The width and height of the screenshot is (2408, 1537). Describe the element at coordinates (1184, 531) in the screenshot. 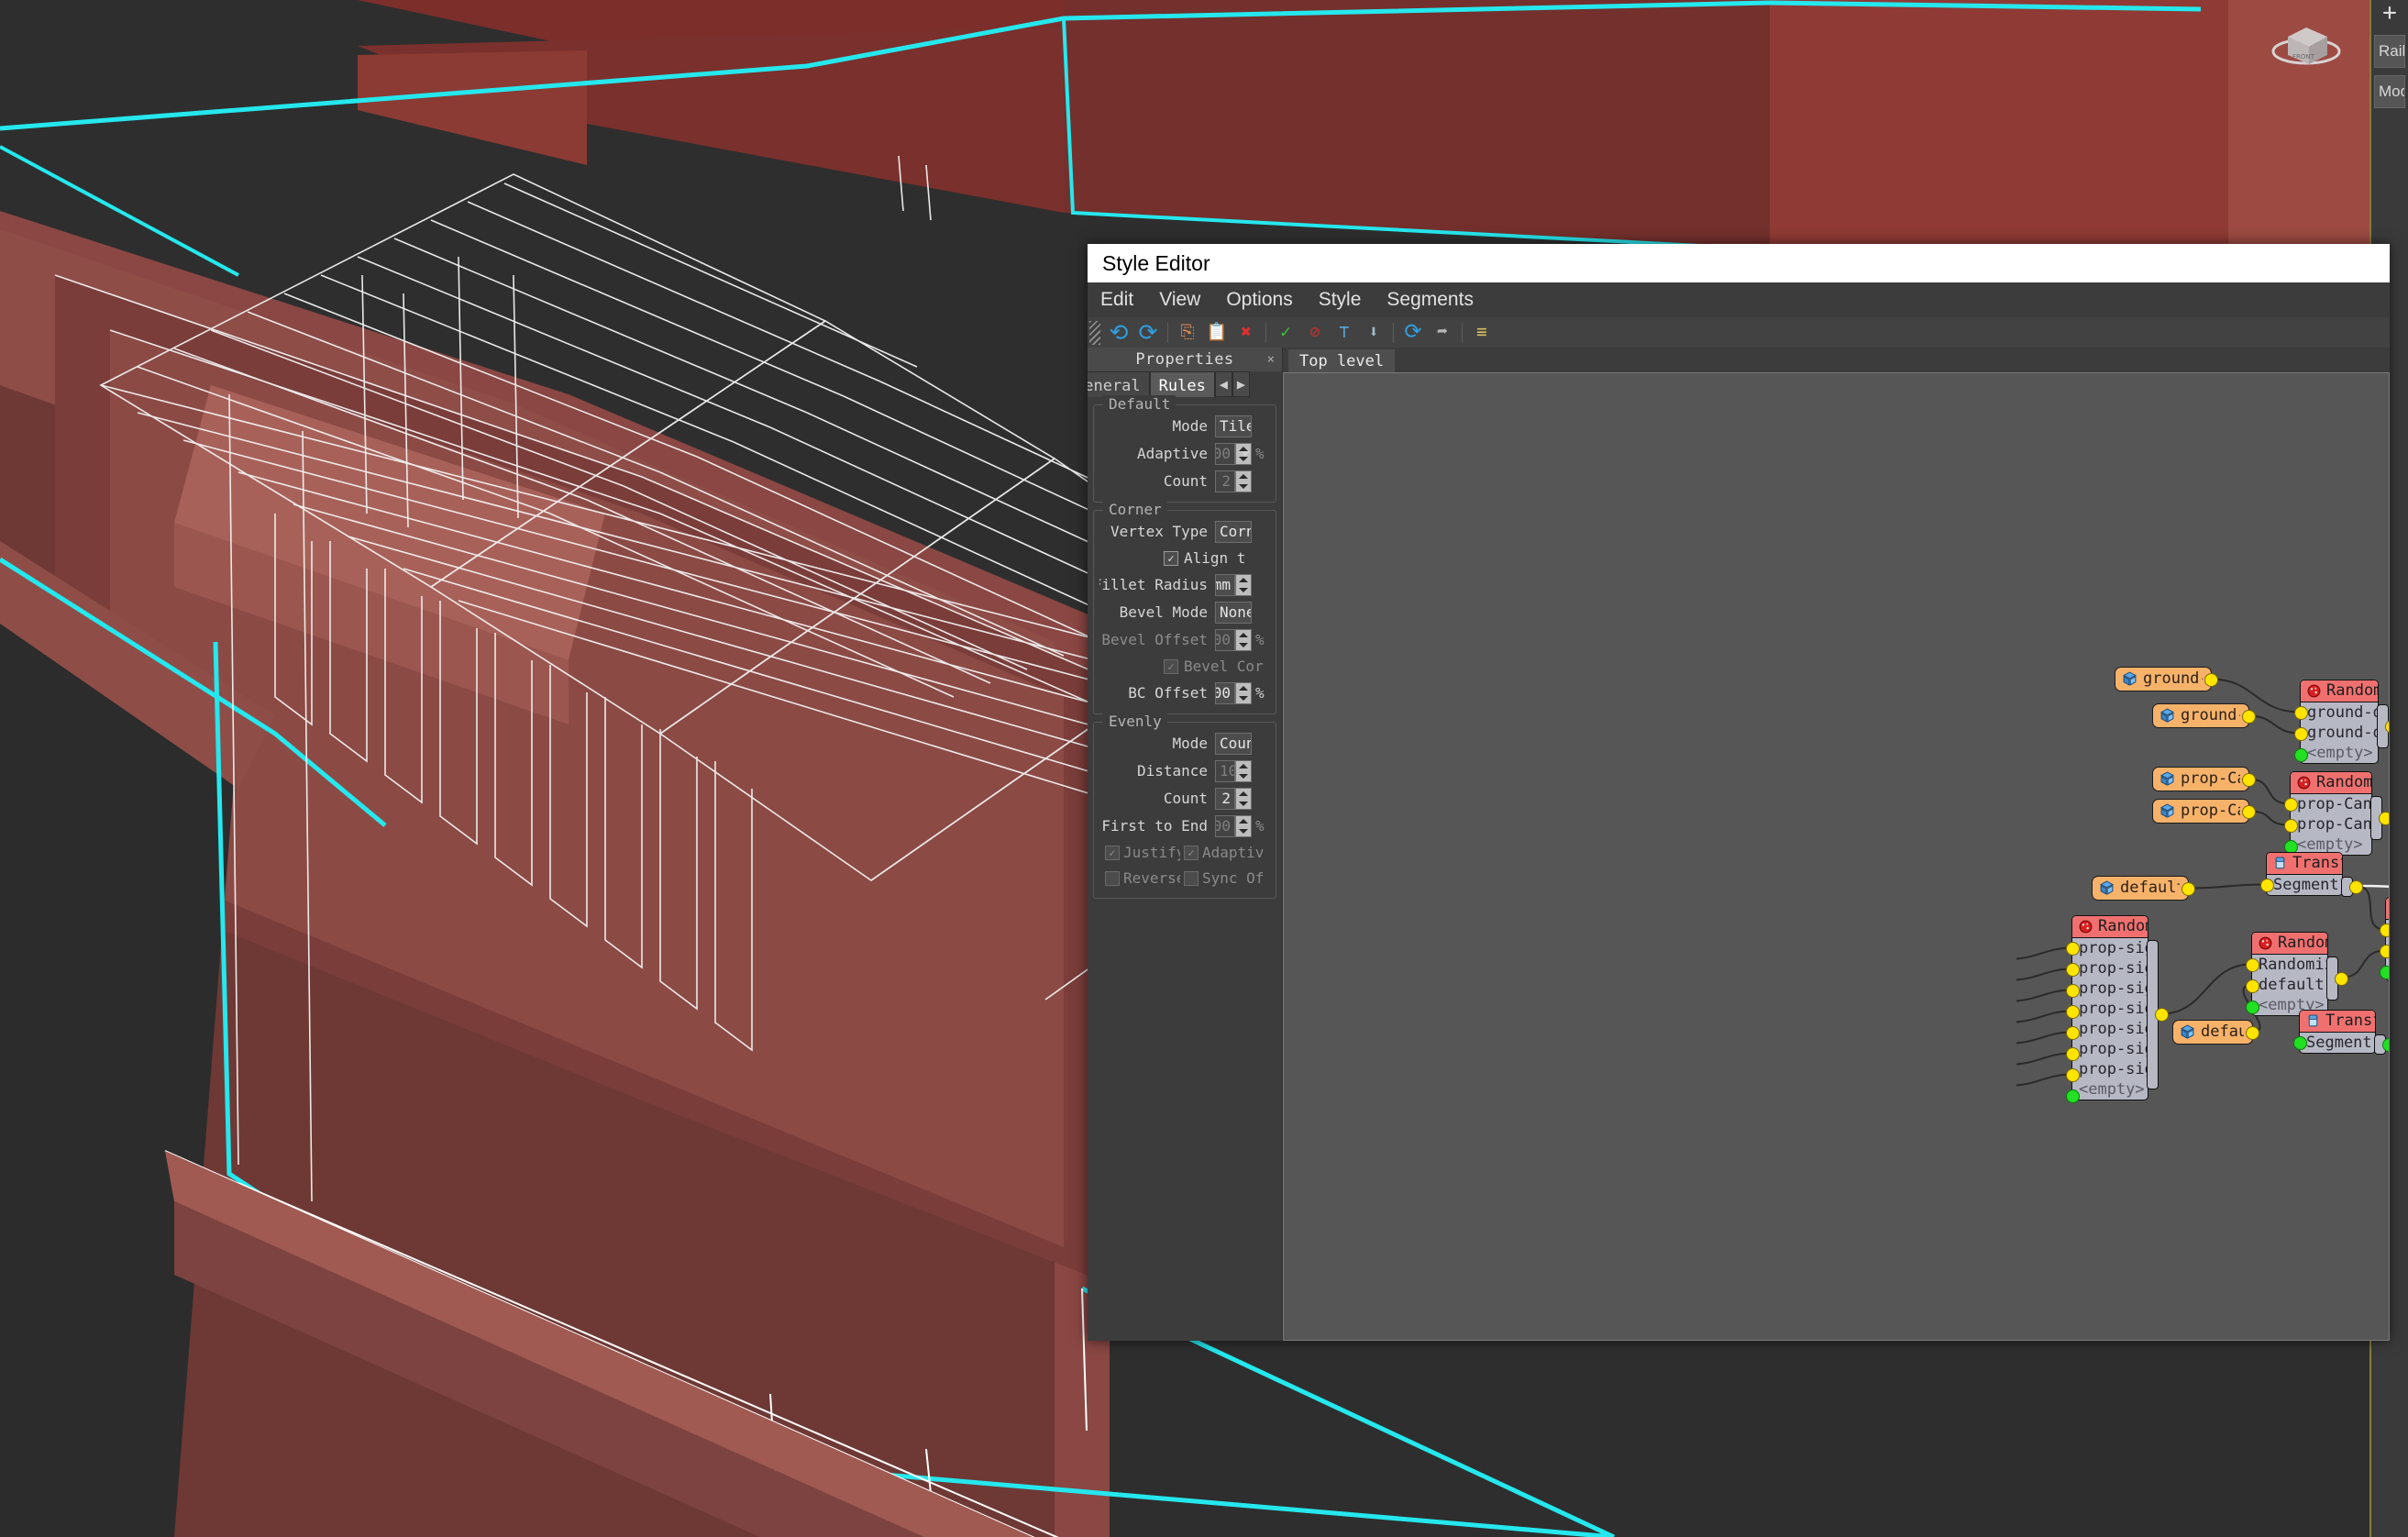

I see `field-vertex-type: Vertex Type Corner o` at that location.